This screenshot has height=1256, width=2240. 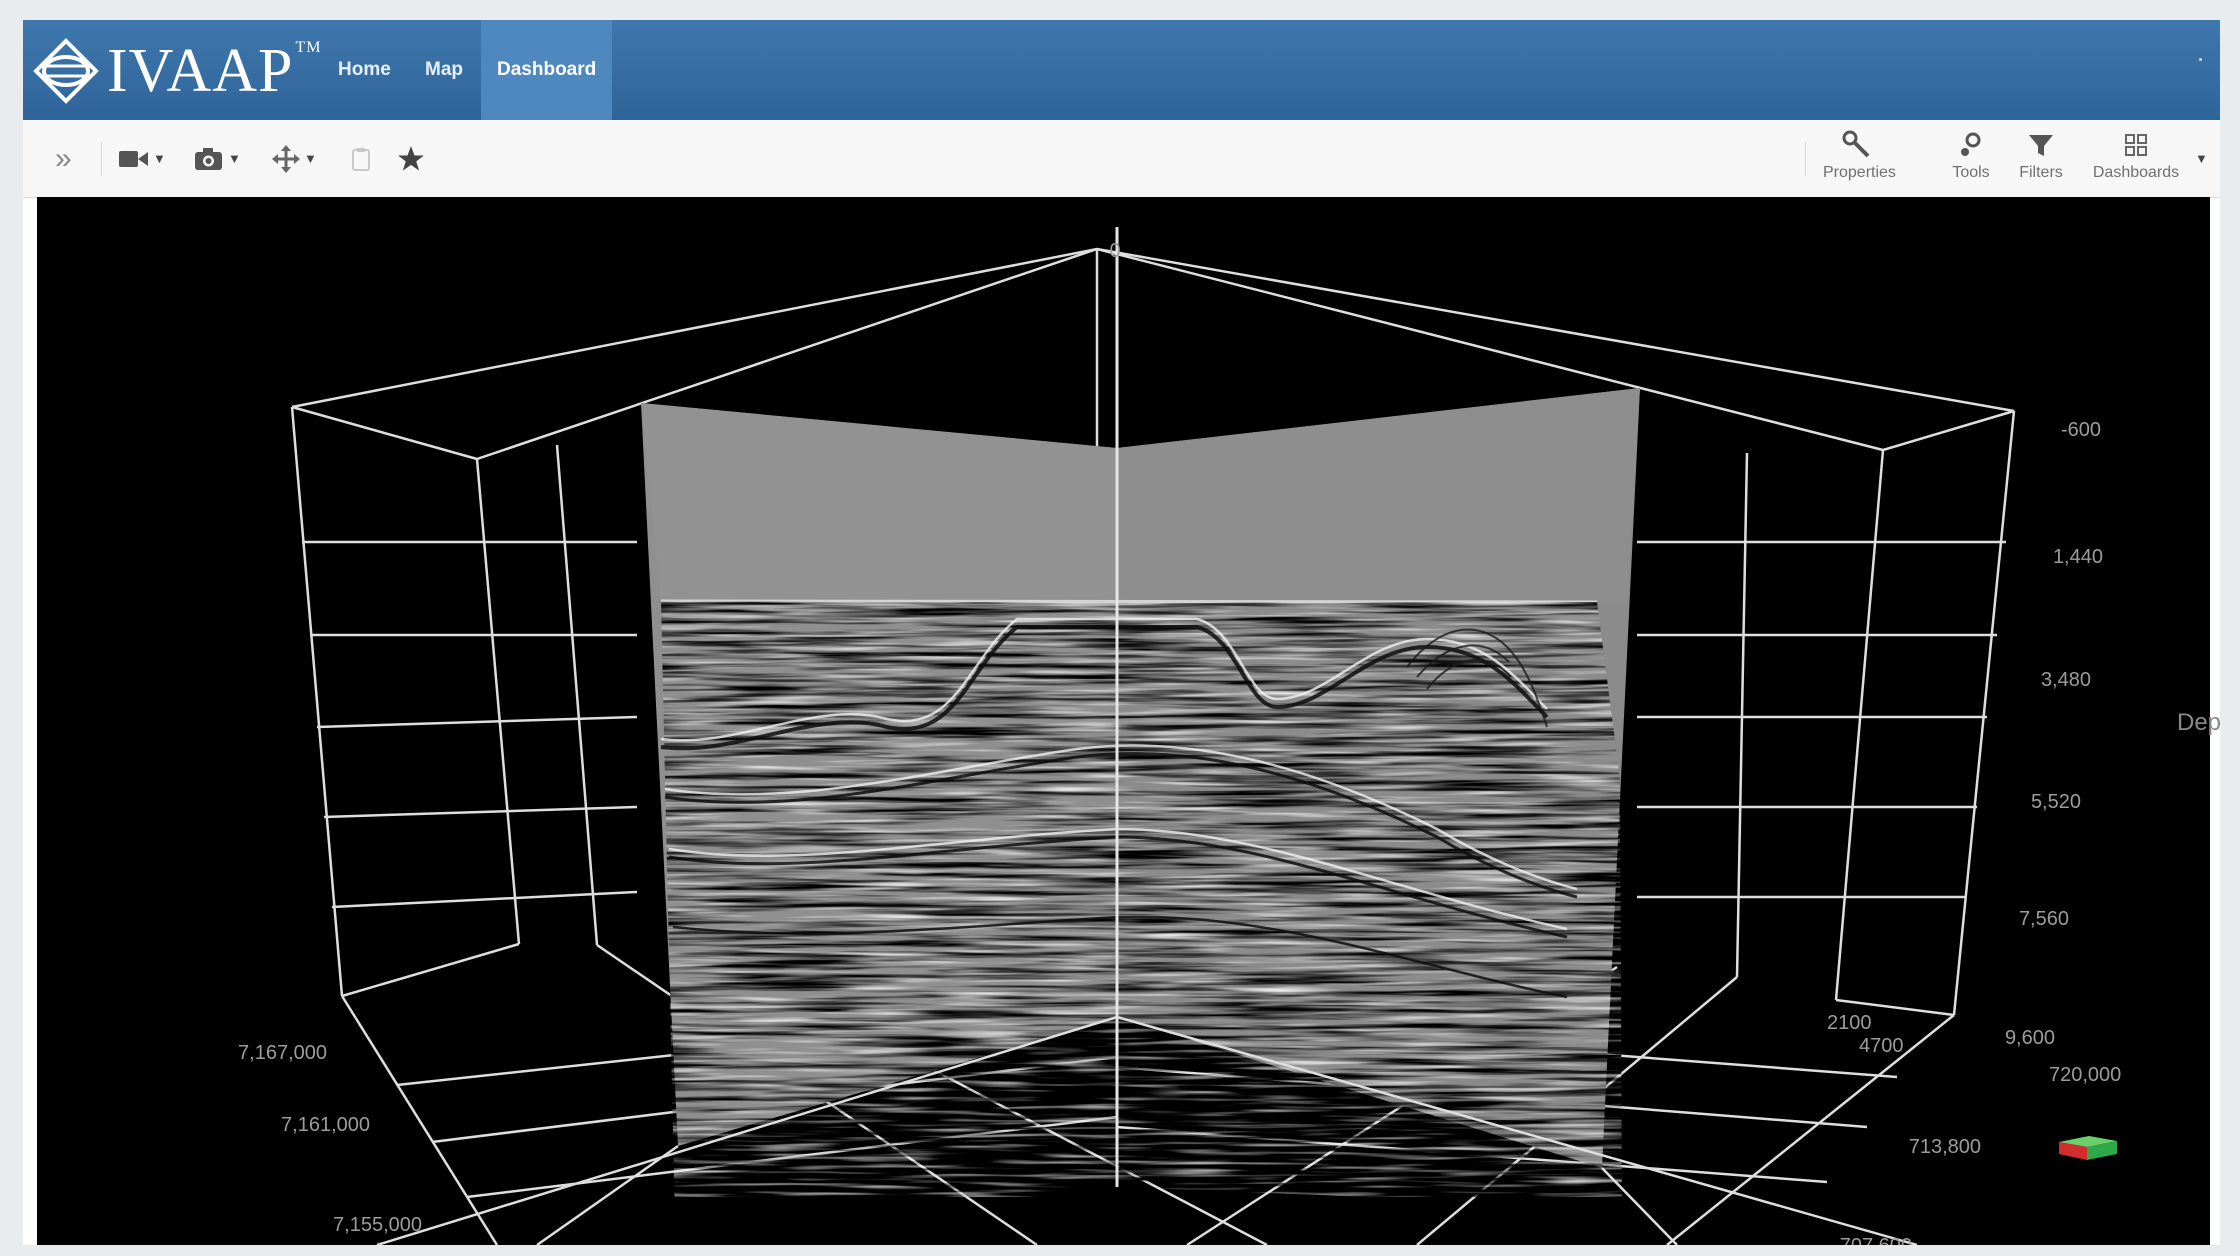 I want to click on wrench-icon, so click(x=1856, y=147).